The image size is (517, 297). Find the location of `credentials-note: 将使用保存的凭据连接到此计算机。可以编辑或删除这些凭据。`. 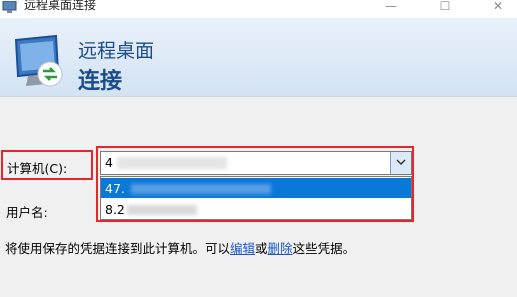

credentials-note: 将使用保存的凭据连接到此计算机。可以编辑或删除这些凭据。 is located at coordinates (180, 247).